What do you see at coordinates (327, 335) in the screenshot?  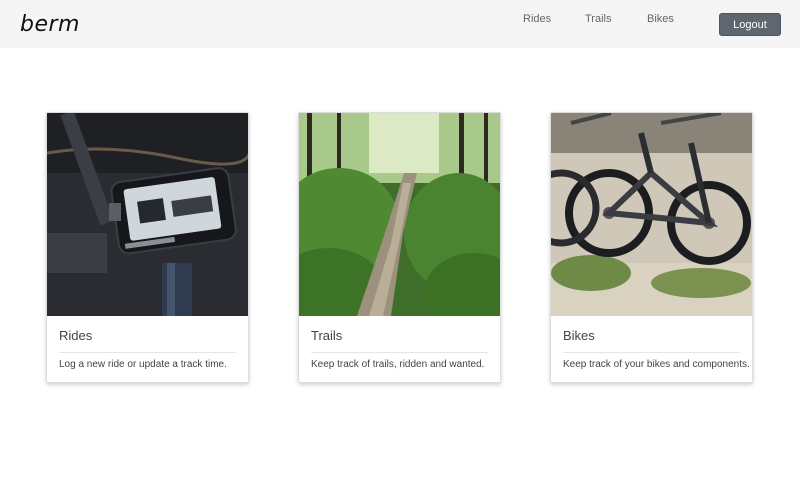 I see `card-title: Trails` at bounding box center [327, 335].